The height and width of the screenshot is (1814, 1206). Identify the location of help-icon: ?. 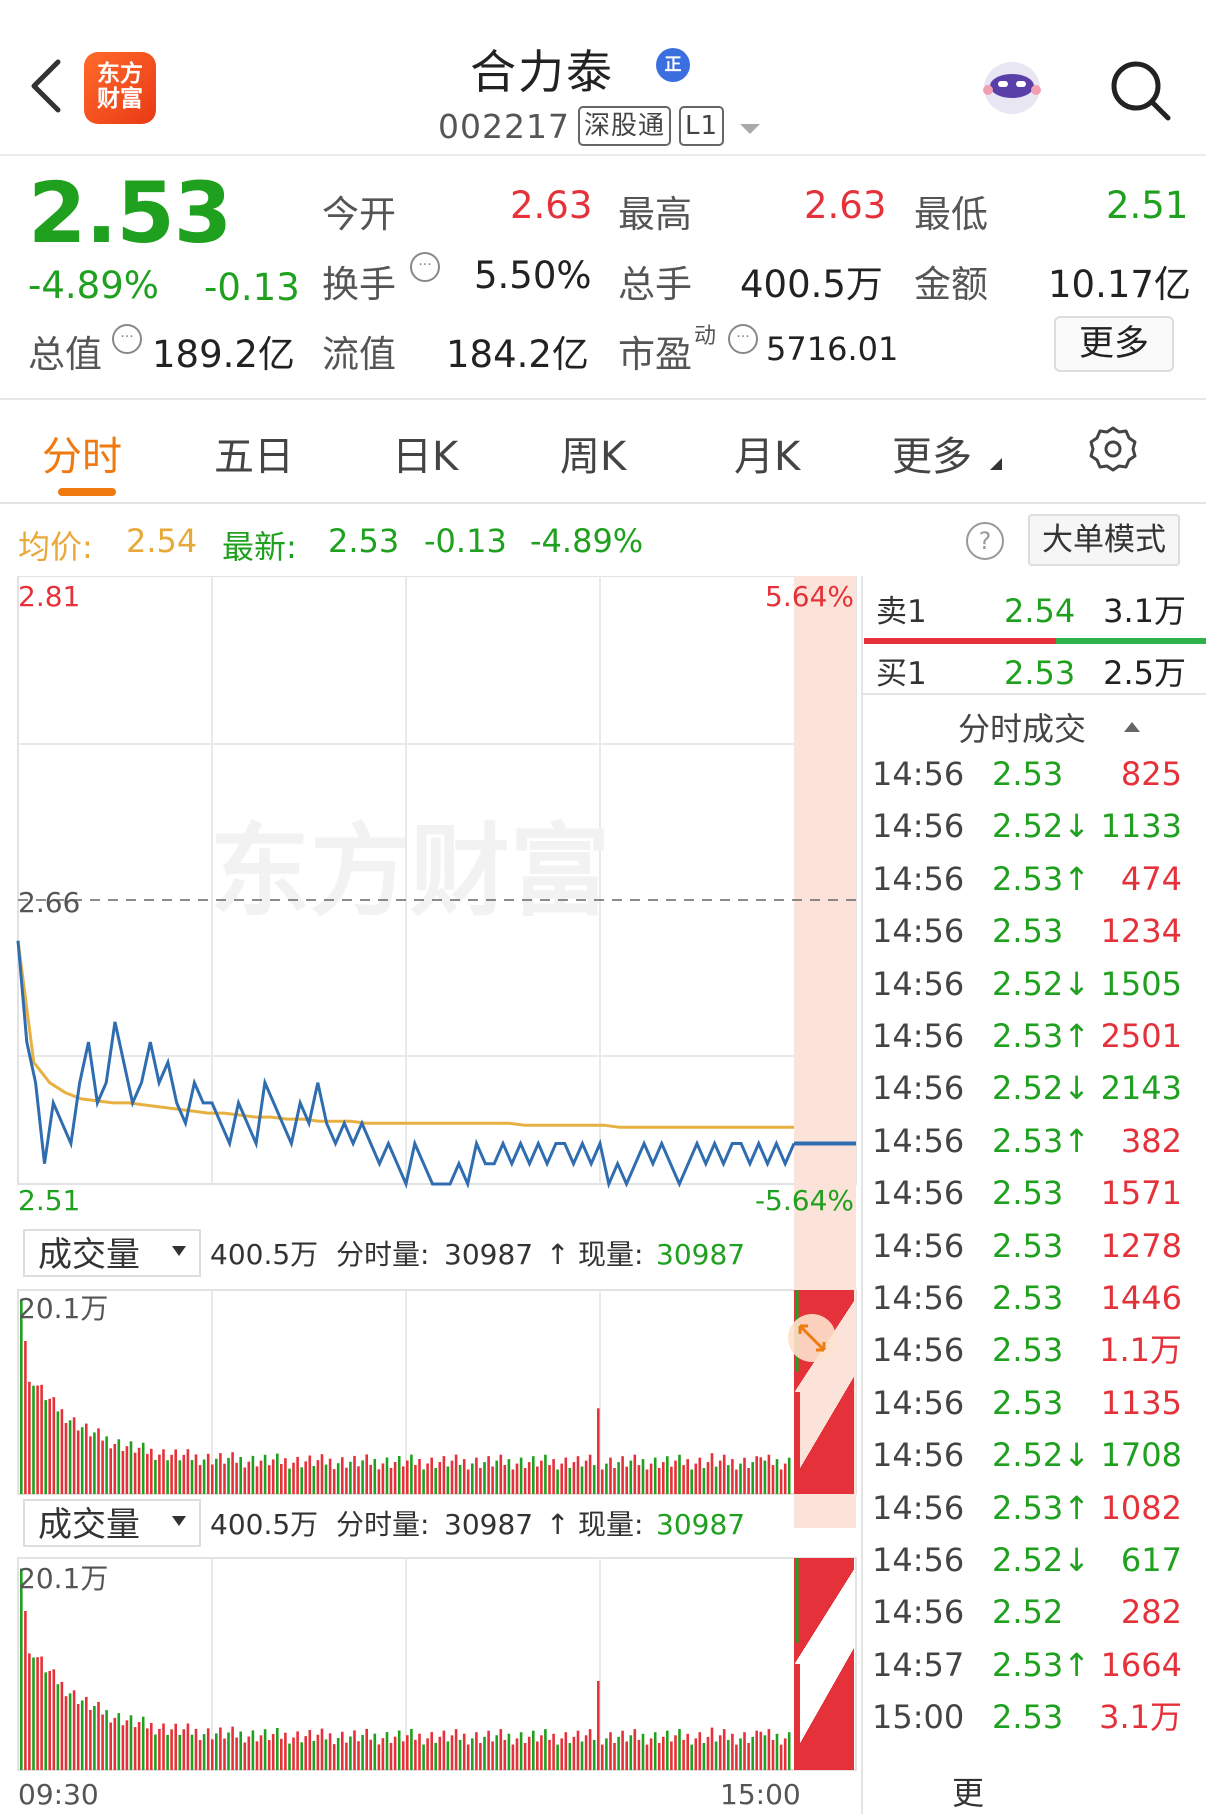
(985, 541).